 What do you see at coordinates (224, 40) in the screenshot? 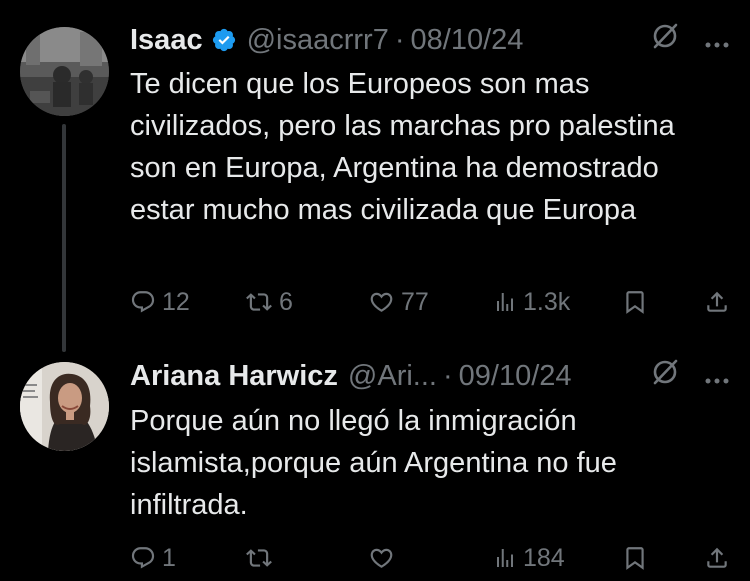
I see `verified-badge-icon` at bounding box center [224, 40].